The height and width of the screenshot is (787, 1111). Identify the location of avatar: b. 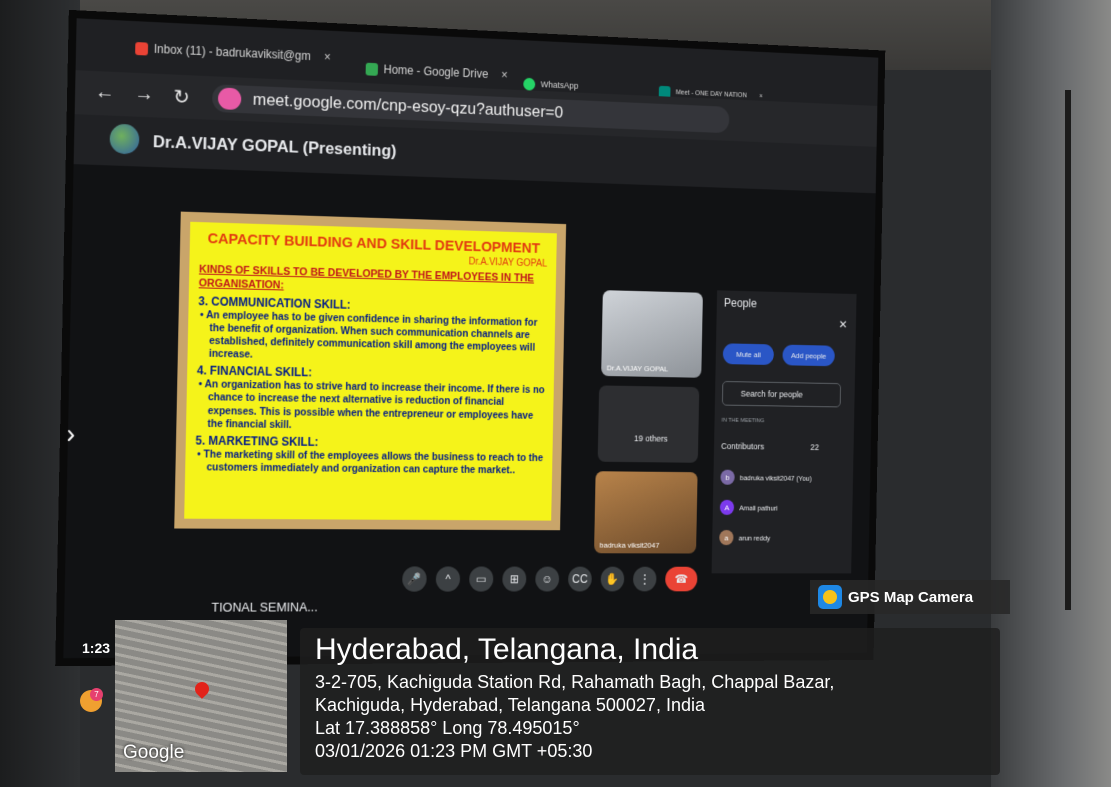
(727, 477).